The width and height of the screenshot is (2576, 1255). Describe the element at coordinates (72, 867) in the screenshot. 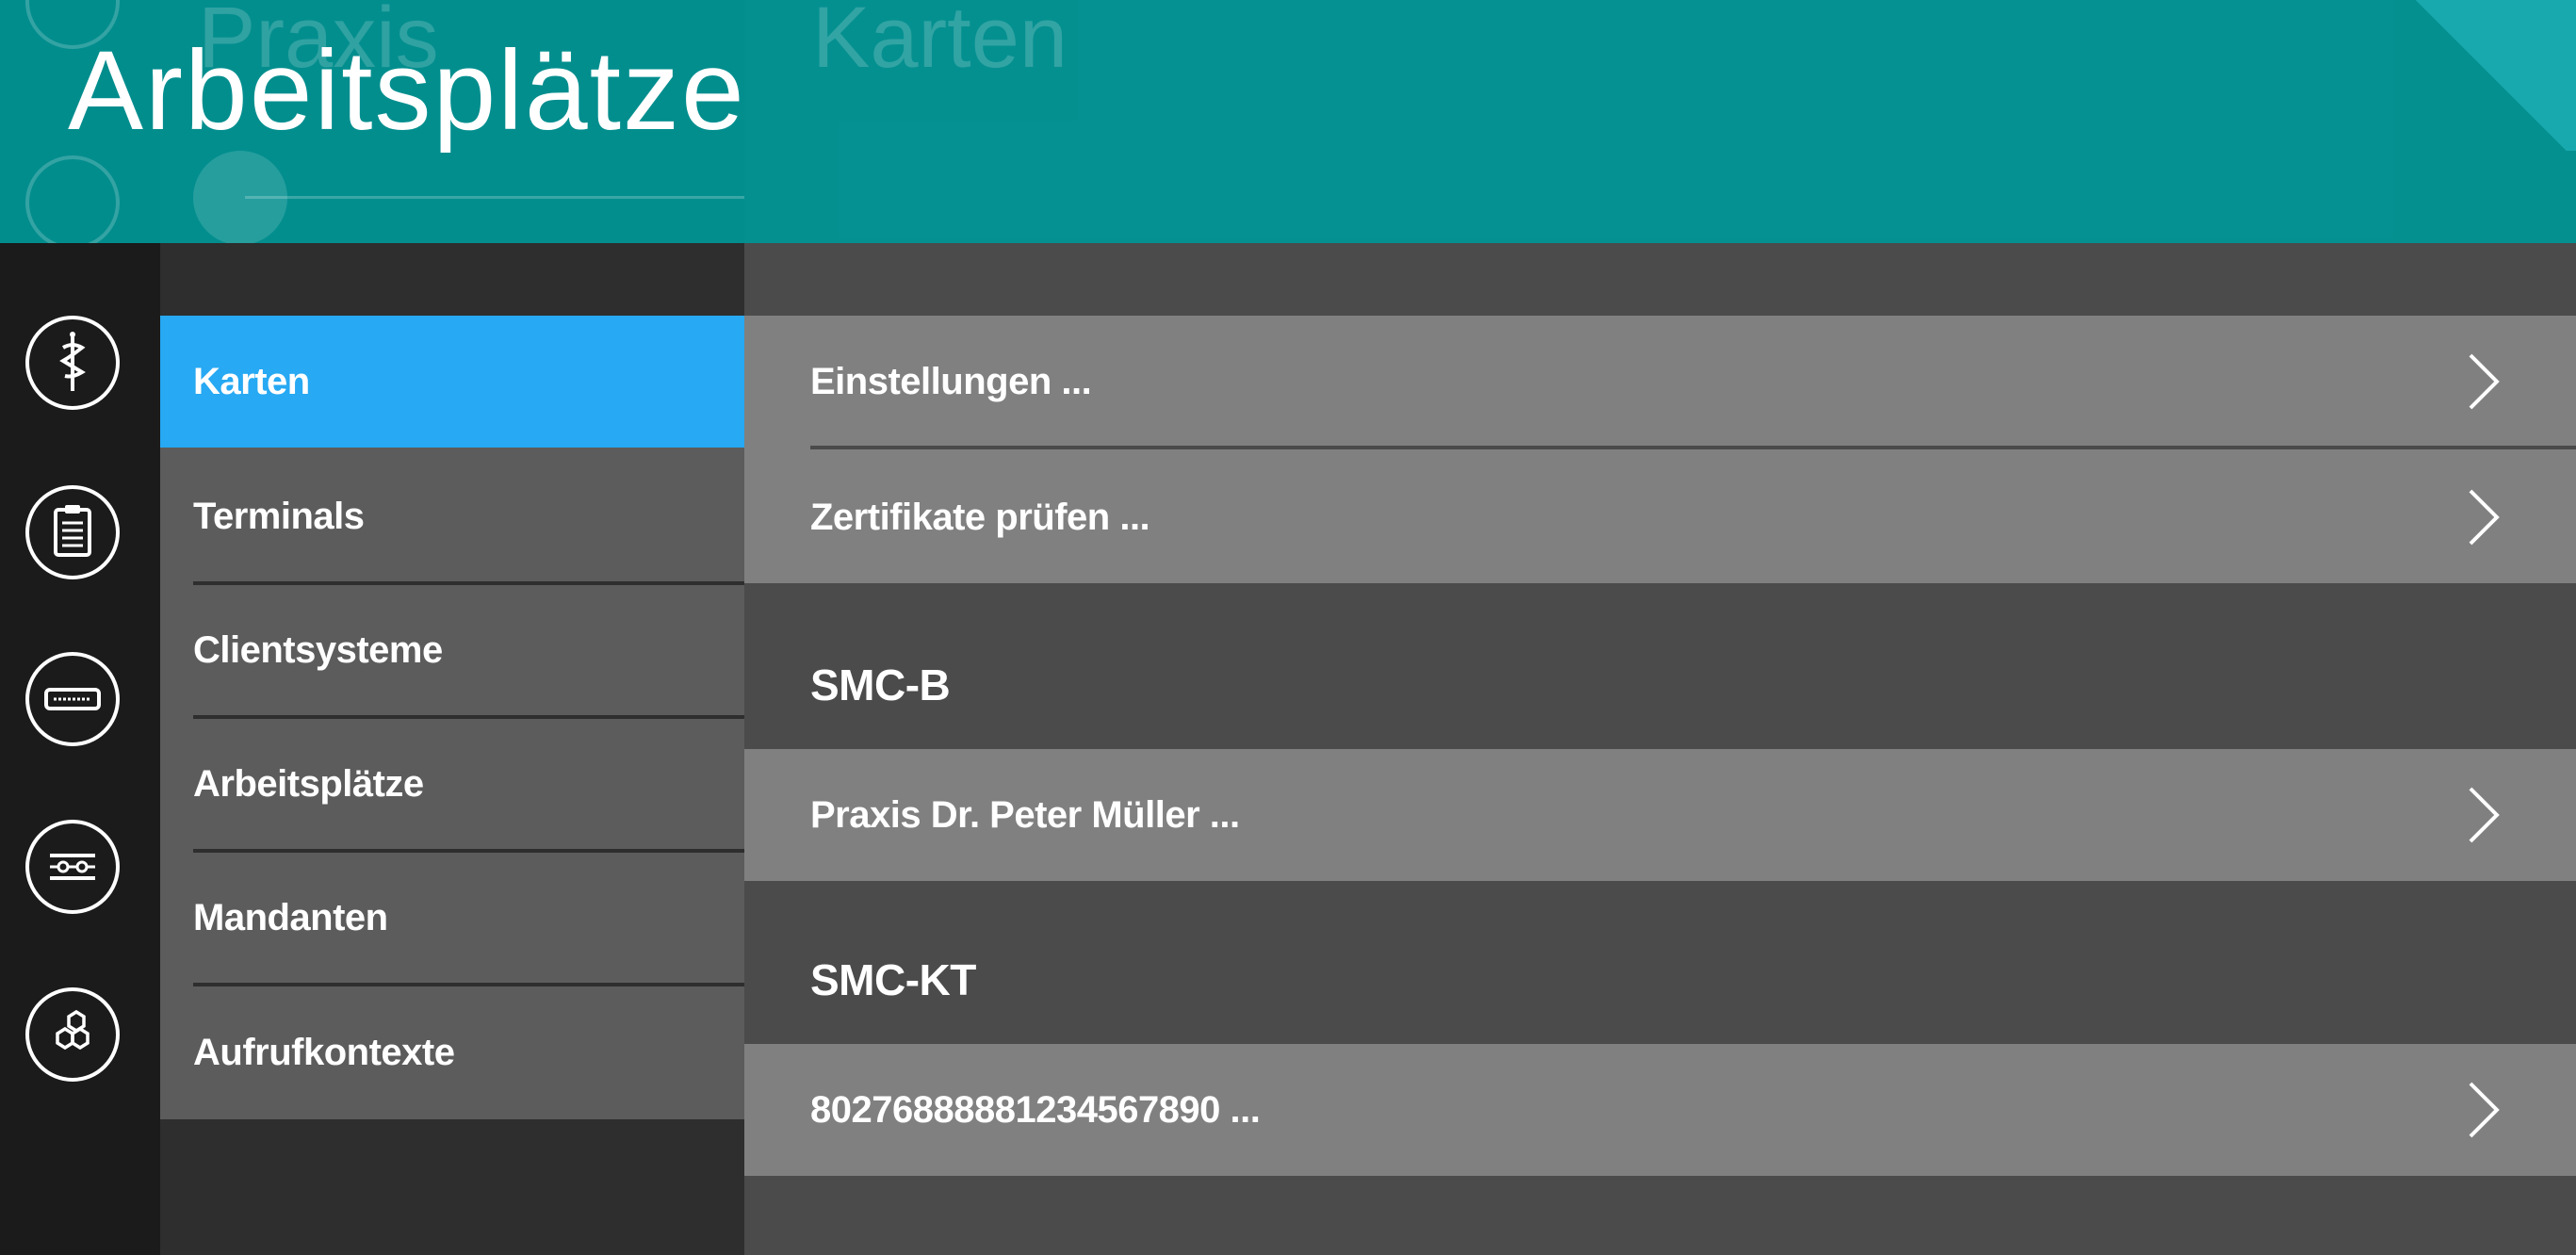

I see `settings-sliders-icon` at that location.